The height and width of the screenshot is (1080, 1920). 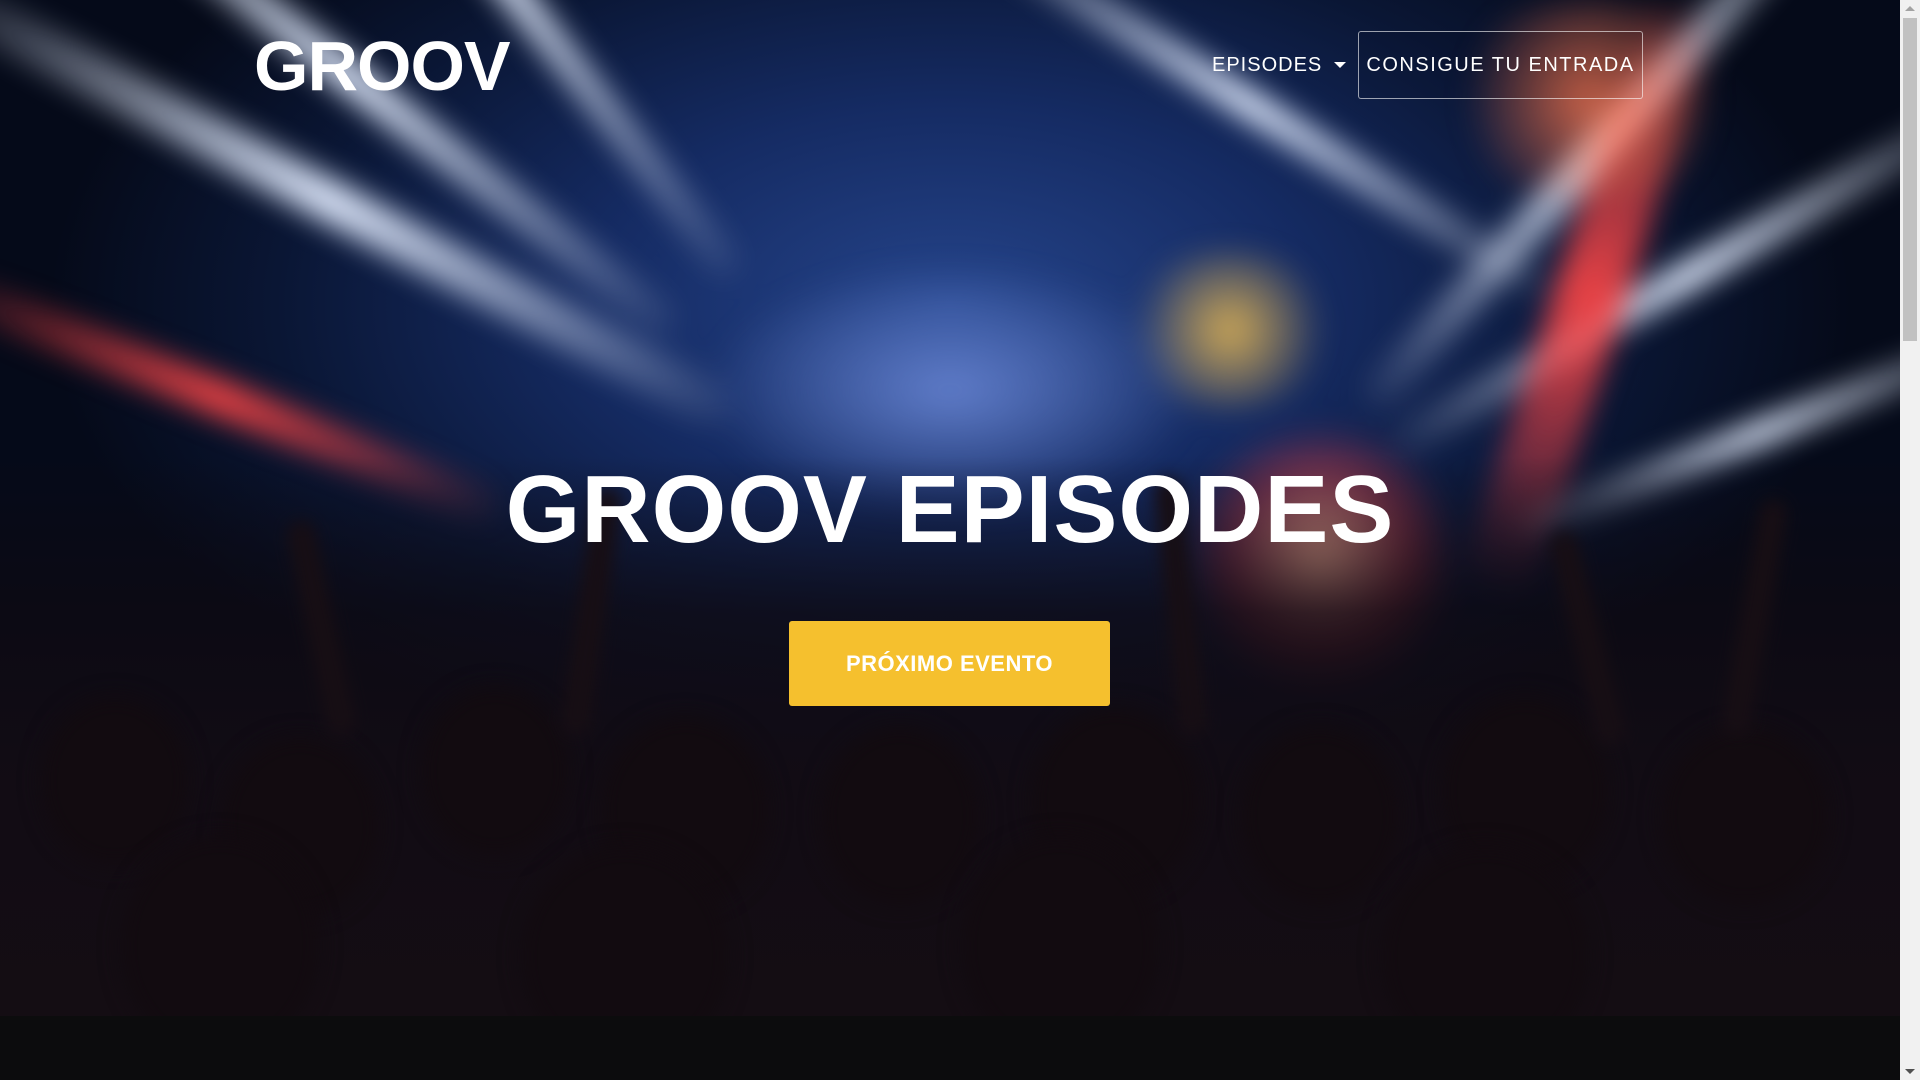 What do you see at coordinates (382, 66) in the screenshot?
I see `groov-logo: GROOV` at bounding box center [382, 66].